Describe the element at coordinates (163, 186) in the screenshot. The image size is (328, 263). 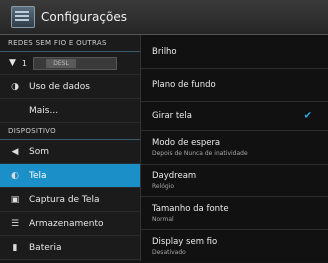
I see `setting-summary: Relógio` at that location.